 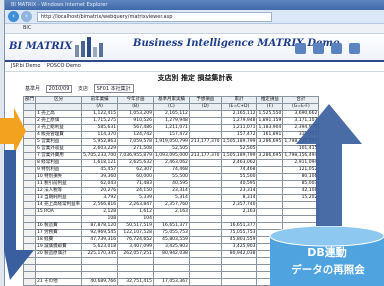 What do you see at coordinates (171, 254) in the screenshot?
I see `table-cell: 80,942,038` at bounding box center [171, 254].